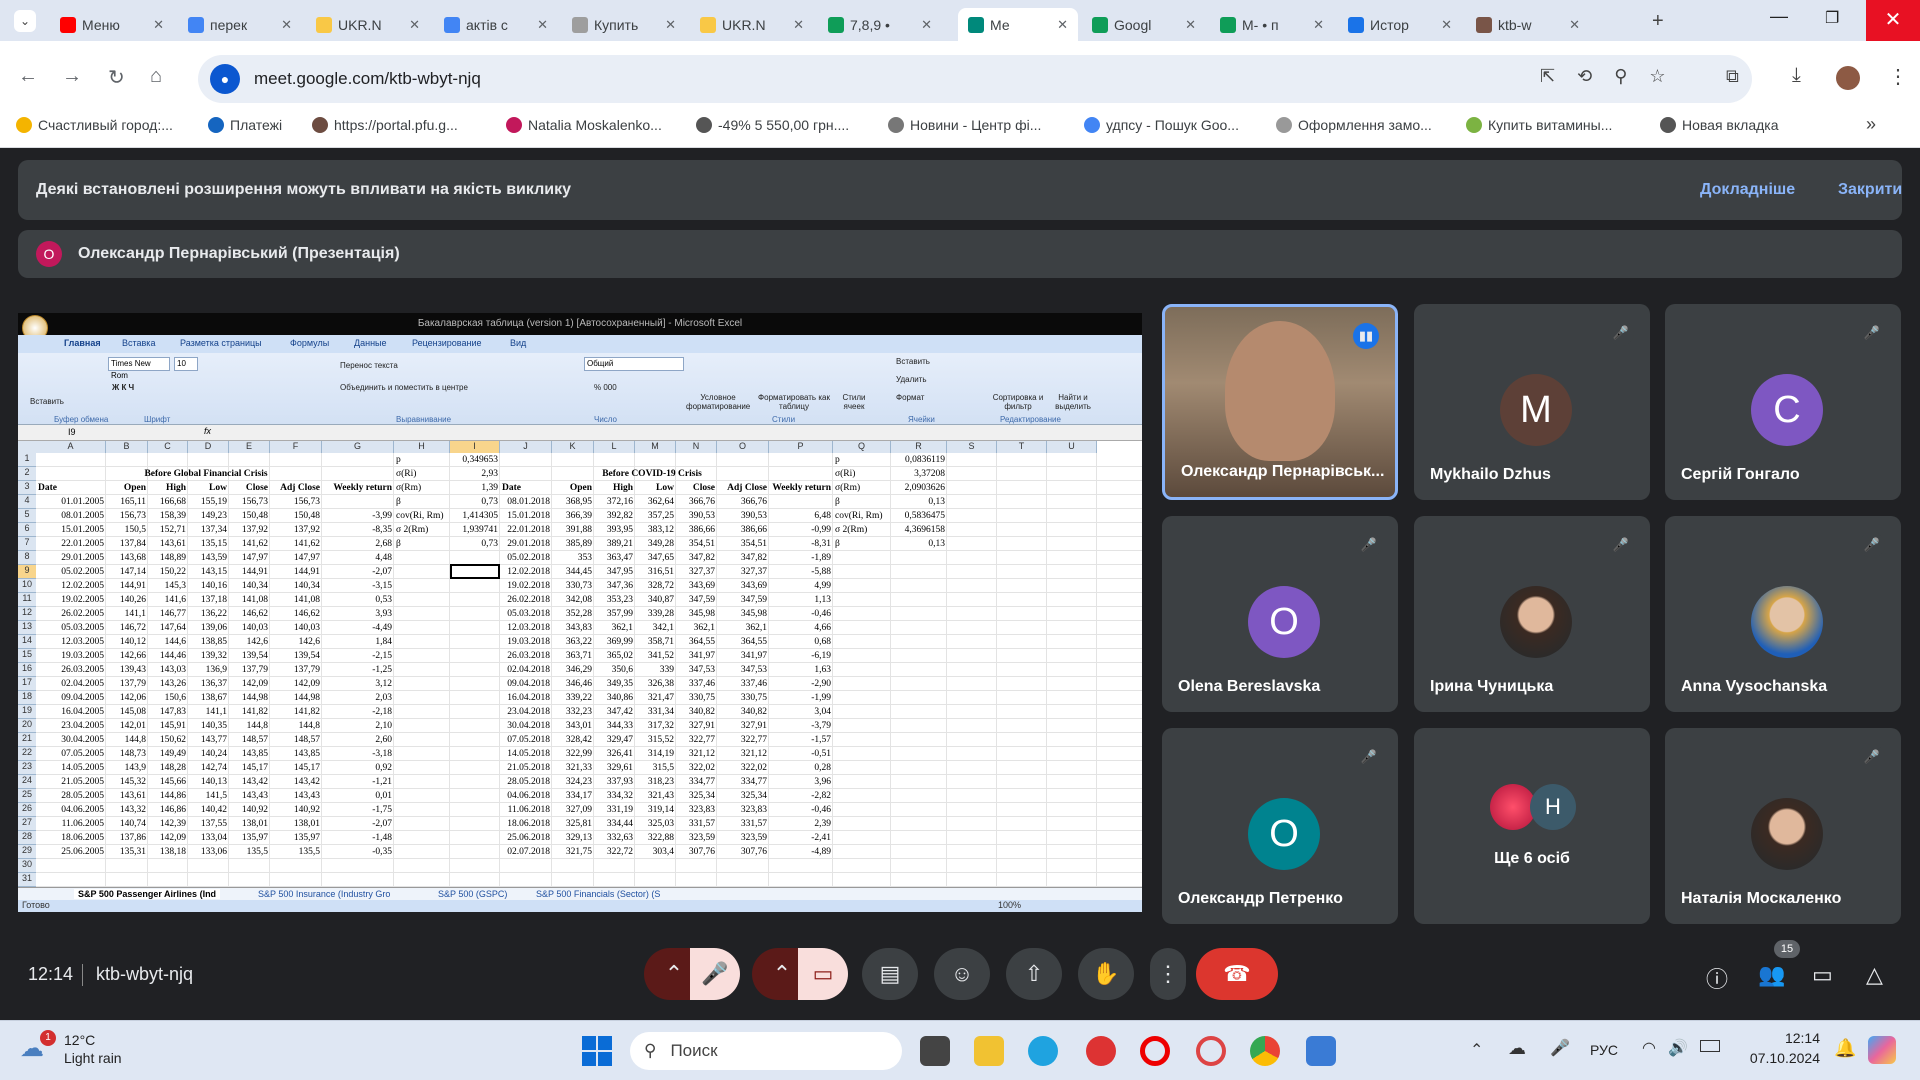 The width and height of the screenshot is (1920, 1080). Describe the element at coordinates (989, 1051) in the screenshot. I see `file-explorer-icon` at that location.